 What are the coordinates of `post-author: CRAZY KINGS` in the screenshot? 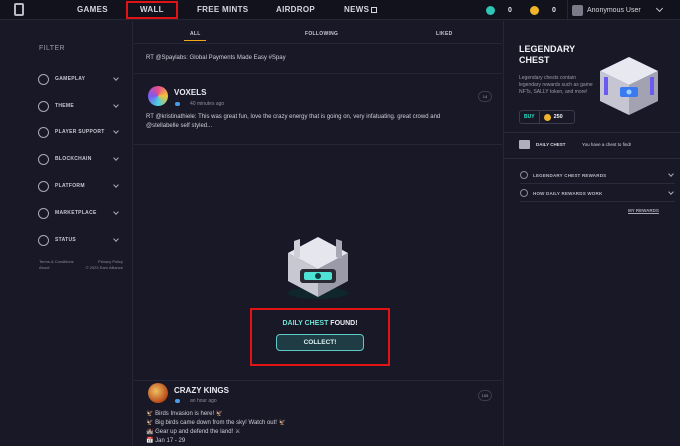 It's located at (201, 390).